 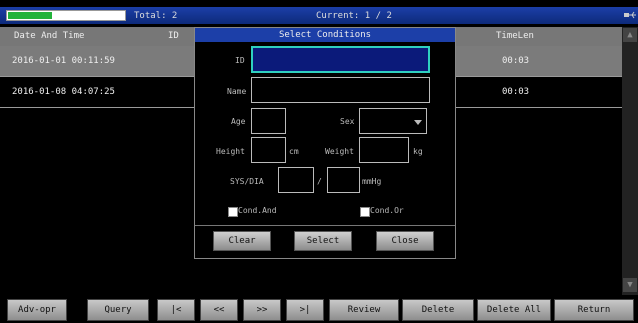 What do you see at coordinates (268, 121) in the screenshot?
I see `age-field` at bounding box center [268, 121].